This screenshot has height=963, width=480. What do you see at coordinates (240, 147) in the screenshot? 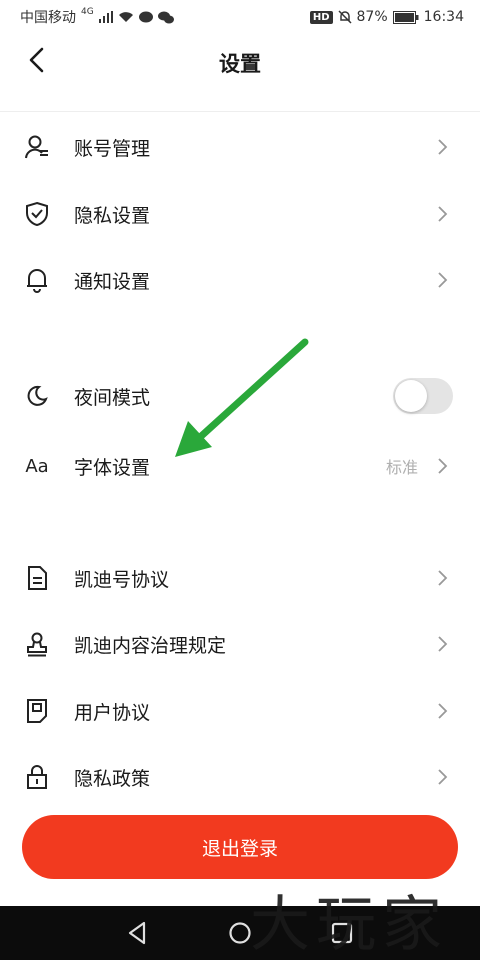
I see `settings-row-account: 账号管理` at bounding box center [240, 147].